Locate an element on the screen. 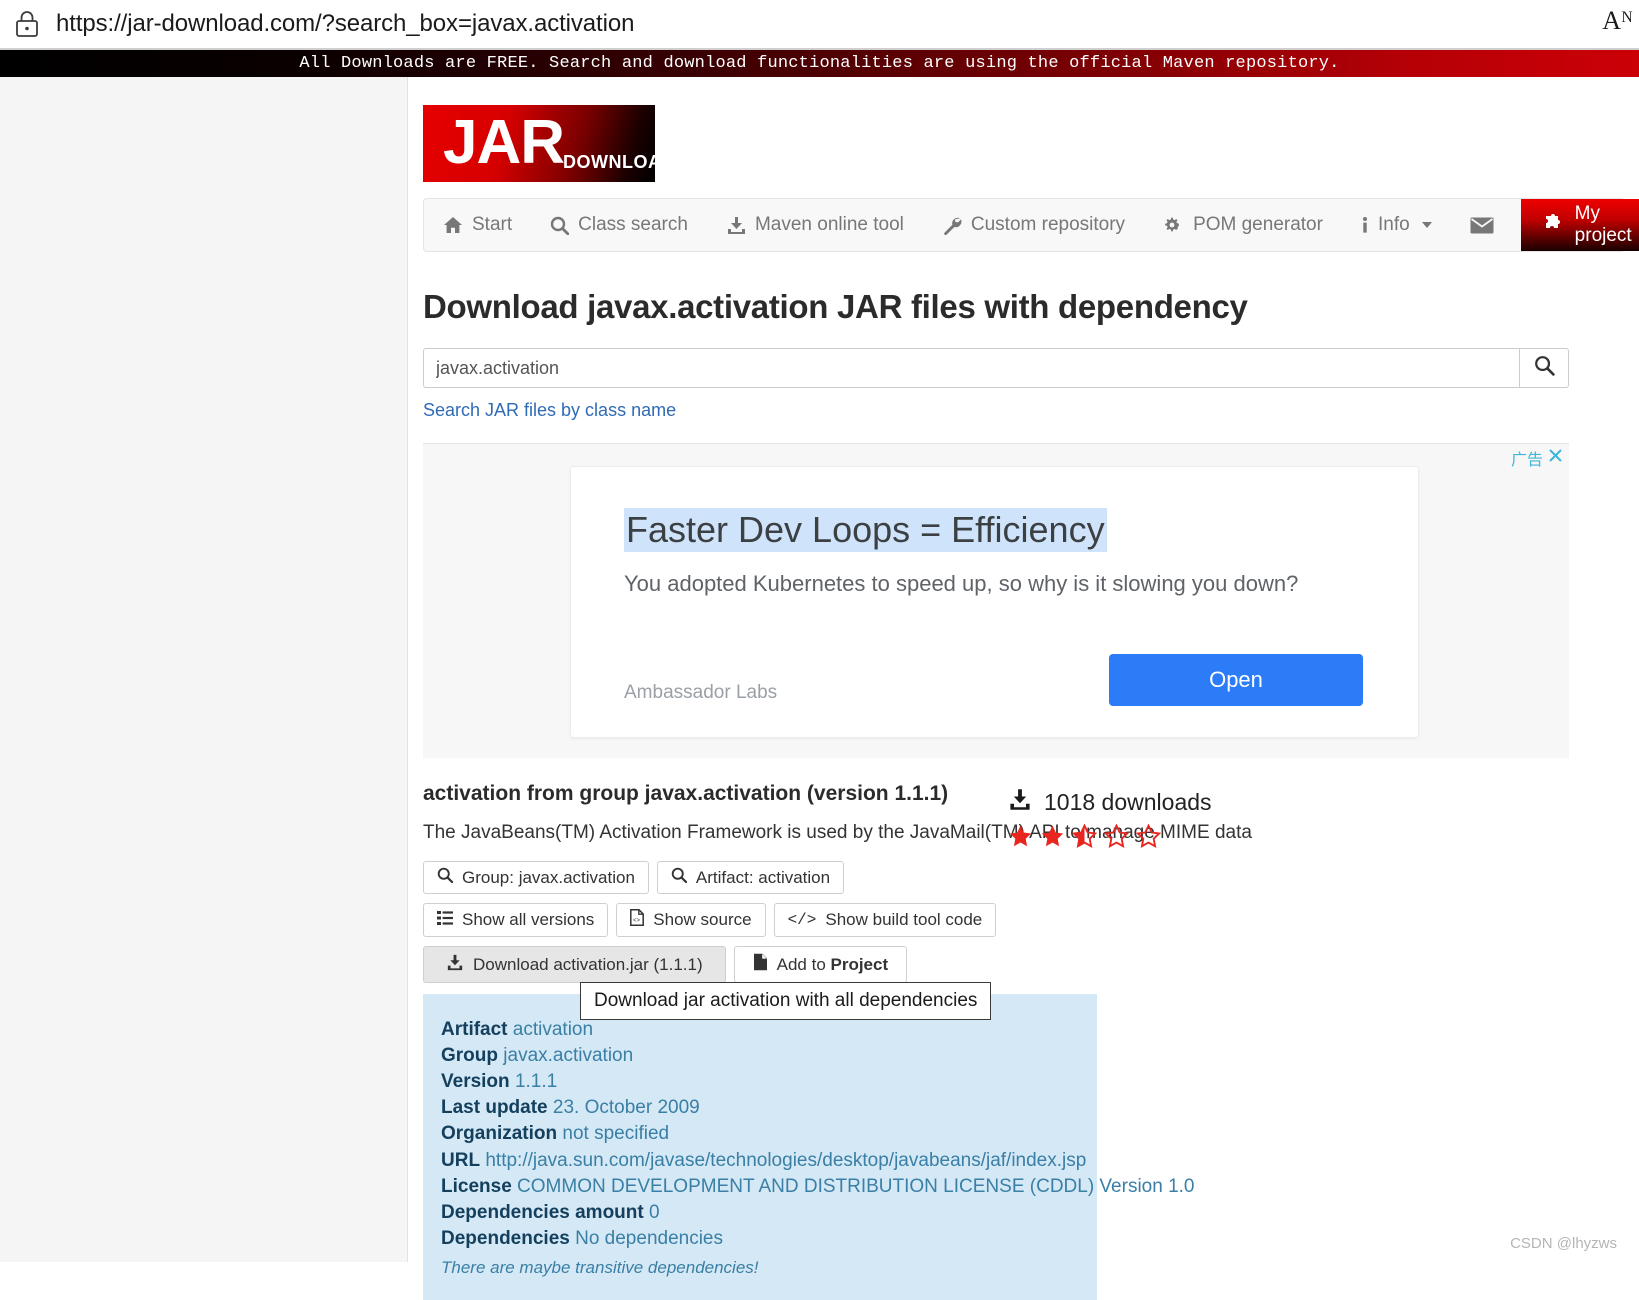 This screenshot has height=1300, width=1639. nav-item-pom-generator: POM generator is located at coordinates (1243, 225).